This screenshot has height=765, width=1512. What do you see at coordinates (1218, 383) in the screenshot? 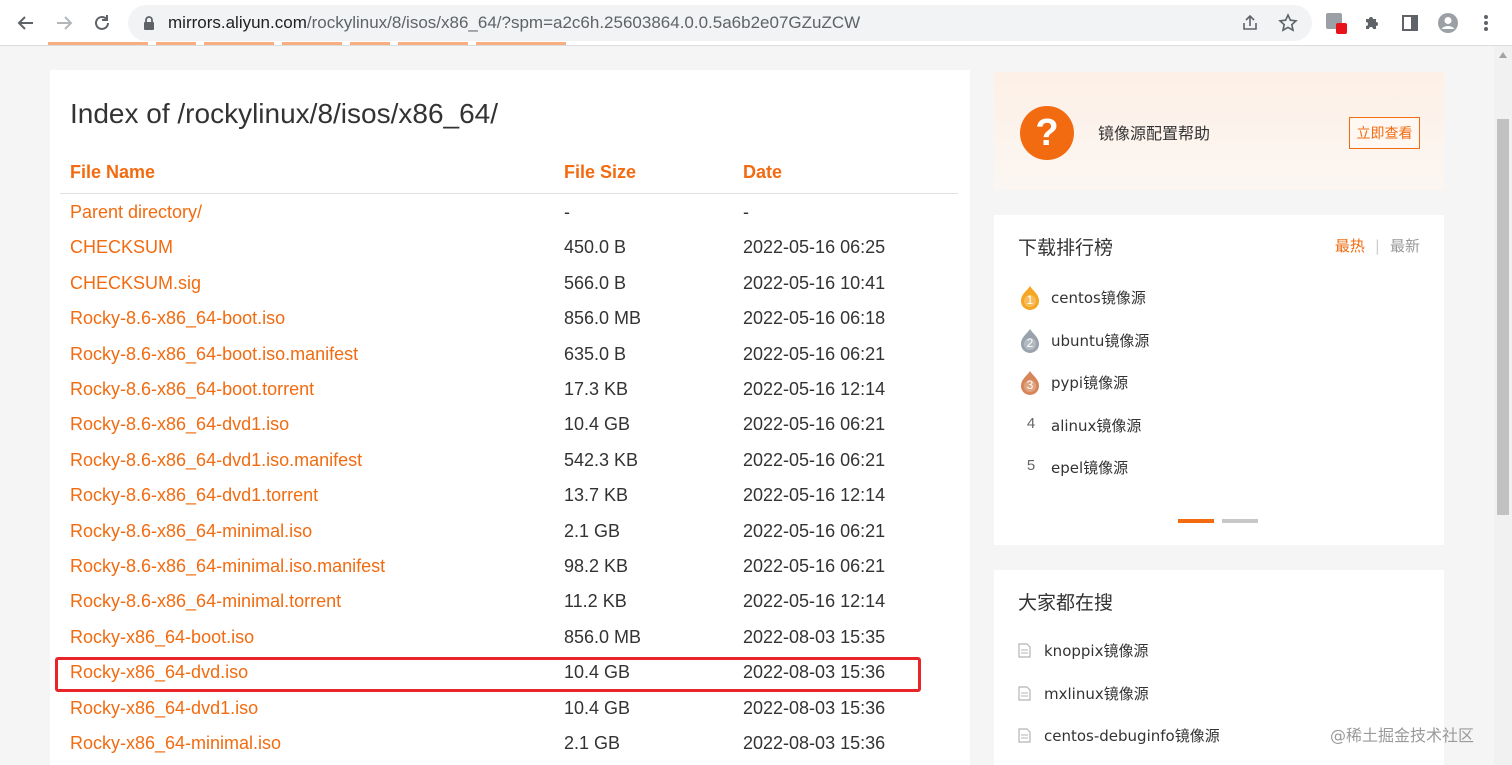
I see `ranking-item: 3 pypi镜像源` at bounding box center [1218, 383].